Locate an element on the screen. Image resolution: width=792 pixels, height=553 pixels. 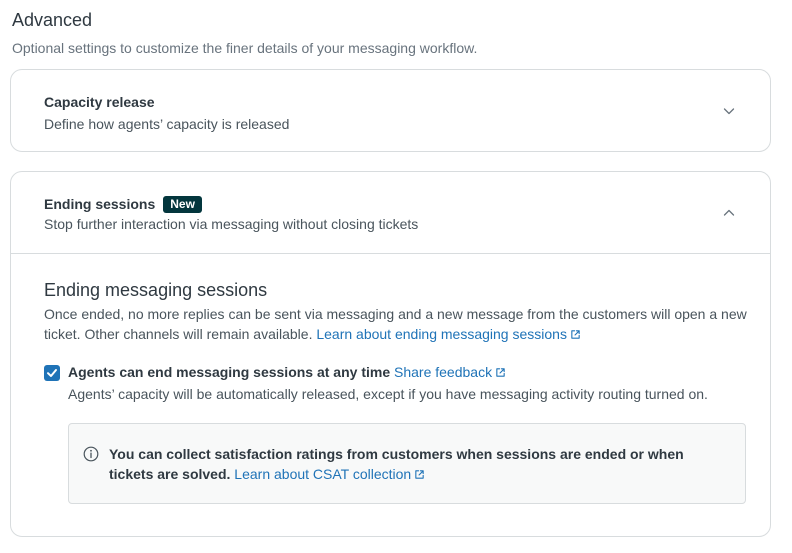
chevron-up-icon is located at coordinates (729, 213).